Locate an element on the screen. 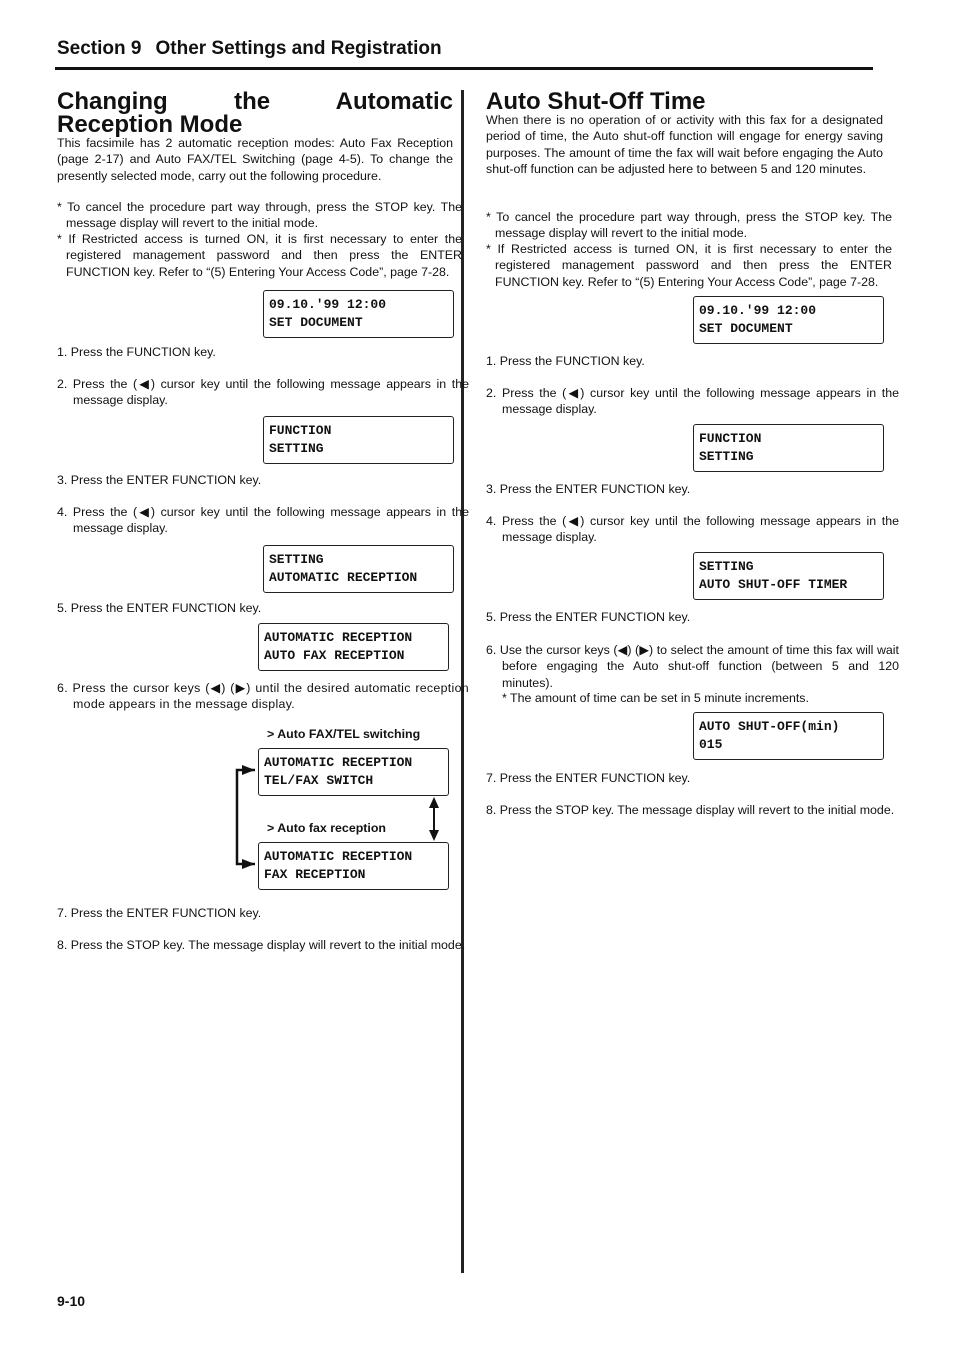  section-number: Section 9 is located at coordinates (99, 48).